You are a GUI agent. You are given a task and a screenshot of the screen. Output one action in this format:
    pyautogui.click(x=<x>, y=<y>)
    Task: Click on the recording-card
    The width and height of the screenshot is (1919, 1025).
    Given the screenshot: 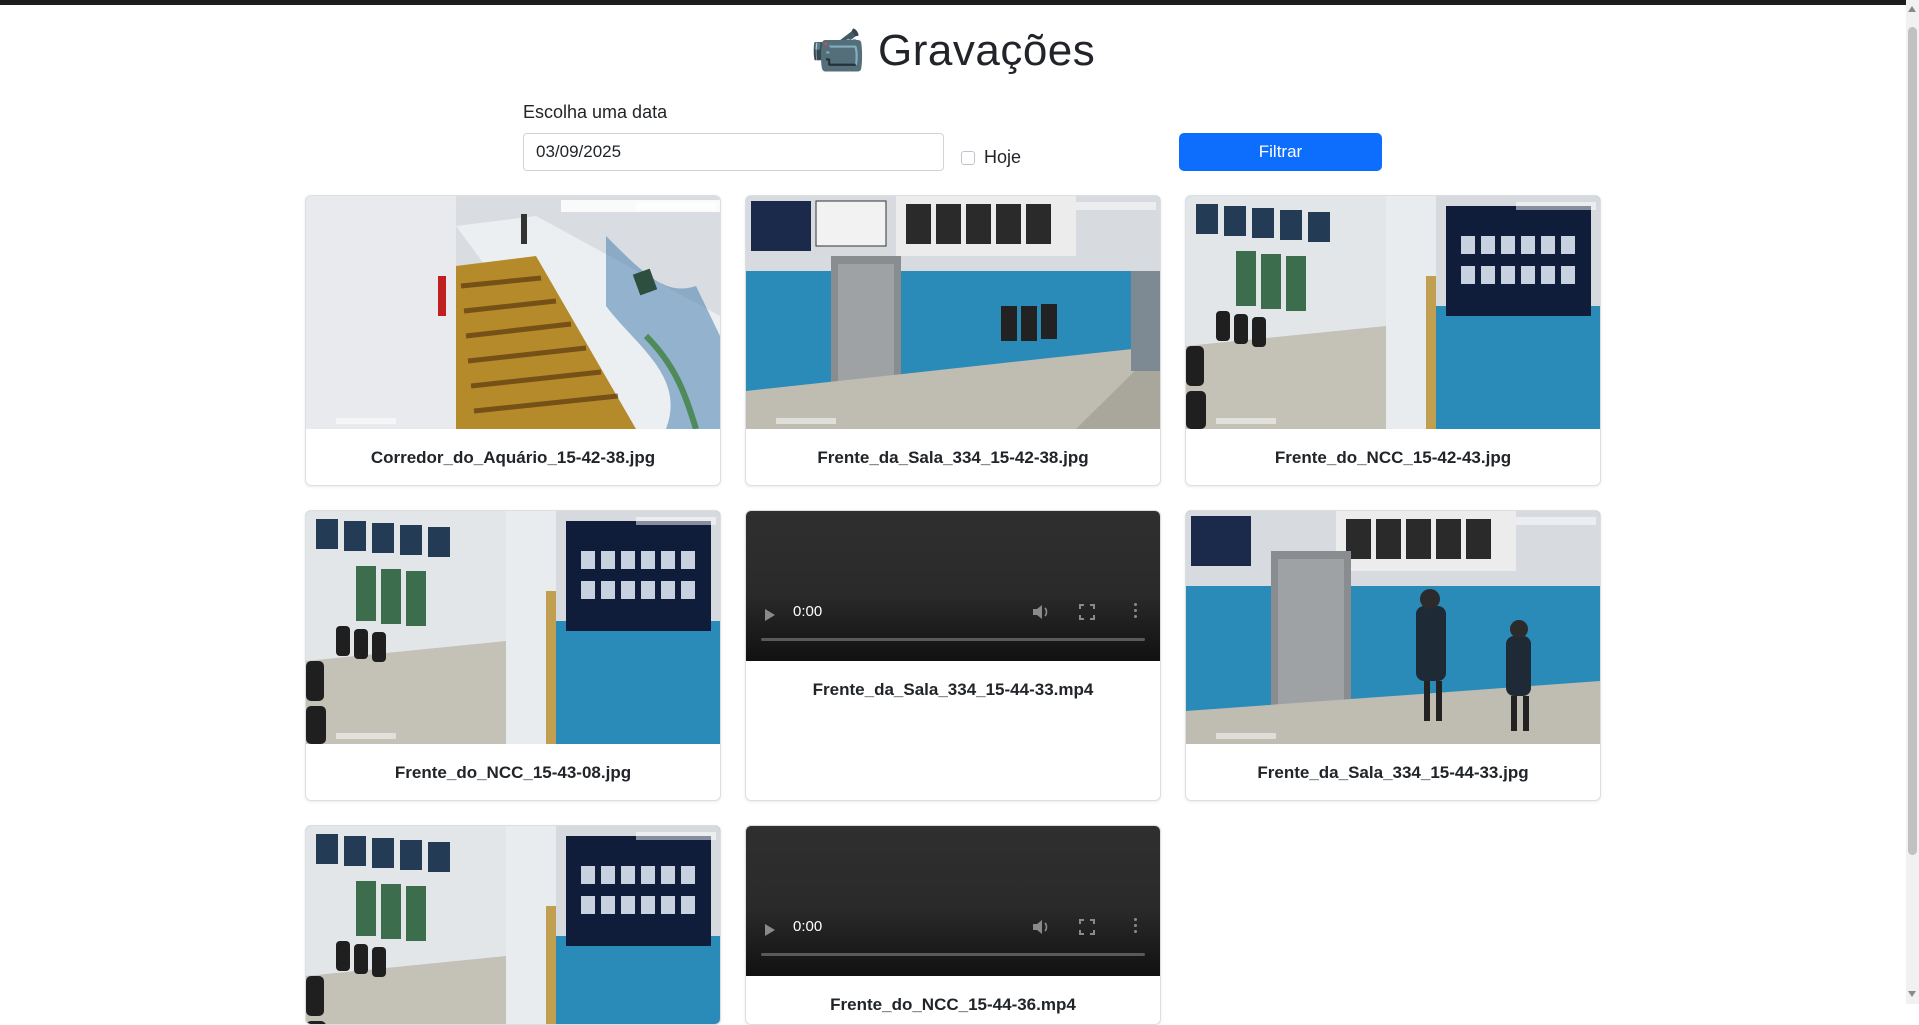 What is the action you would take?
    pyautogui.click(x=513, y=925)
    